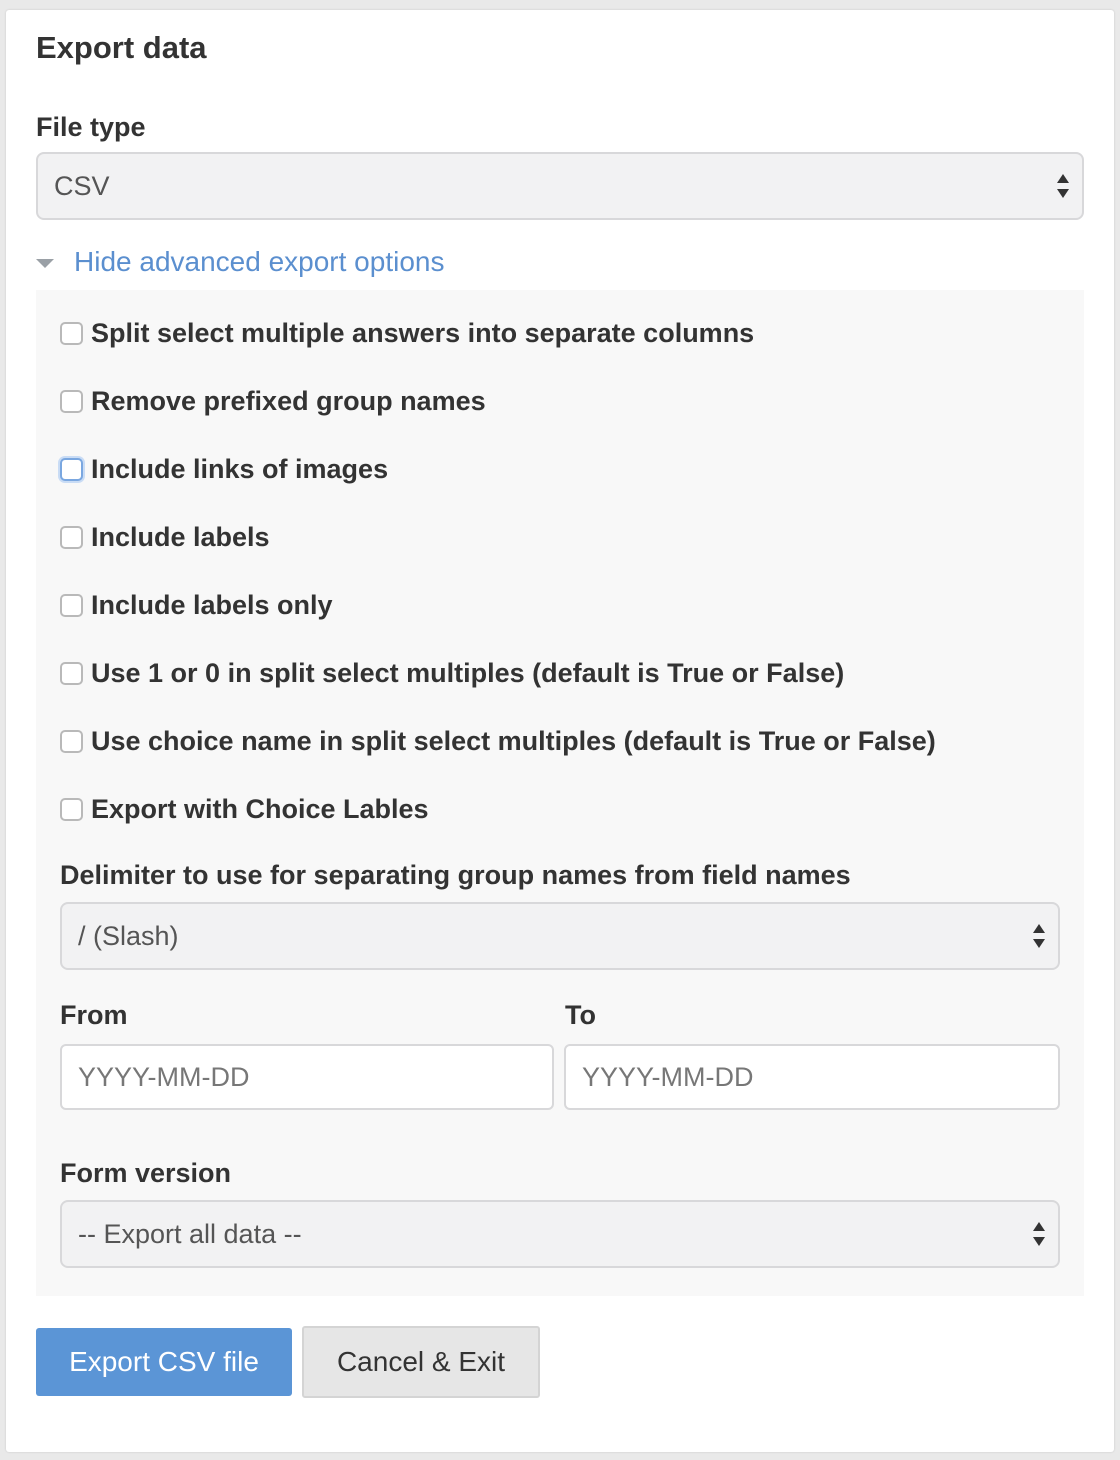 The height and width of the screenshot is (1460, 1120). I want to click on to-date-placeholder: YYYY-MM-DD, so click(668, 1076).